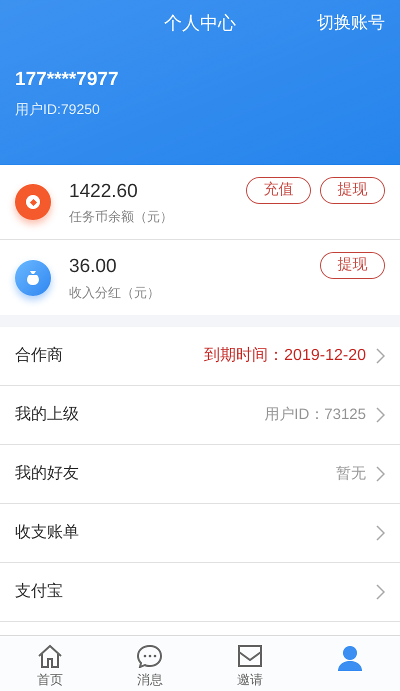  What do you see at coordinates (121, 217) in the screenshot?
I see `balance-label: 任务币余额（元）` at bounding box center [121, 217].